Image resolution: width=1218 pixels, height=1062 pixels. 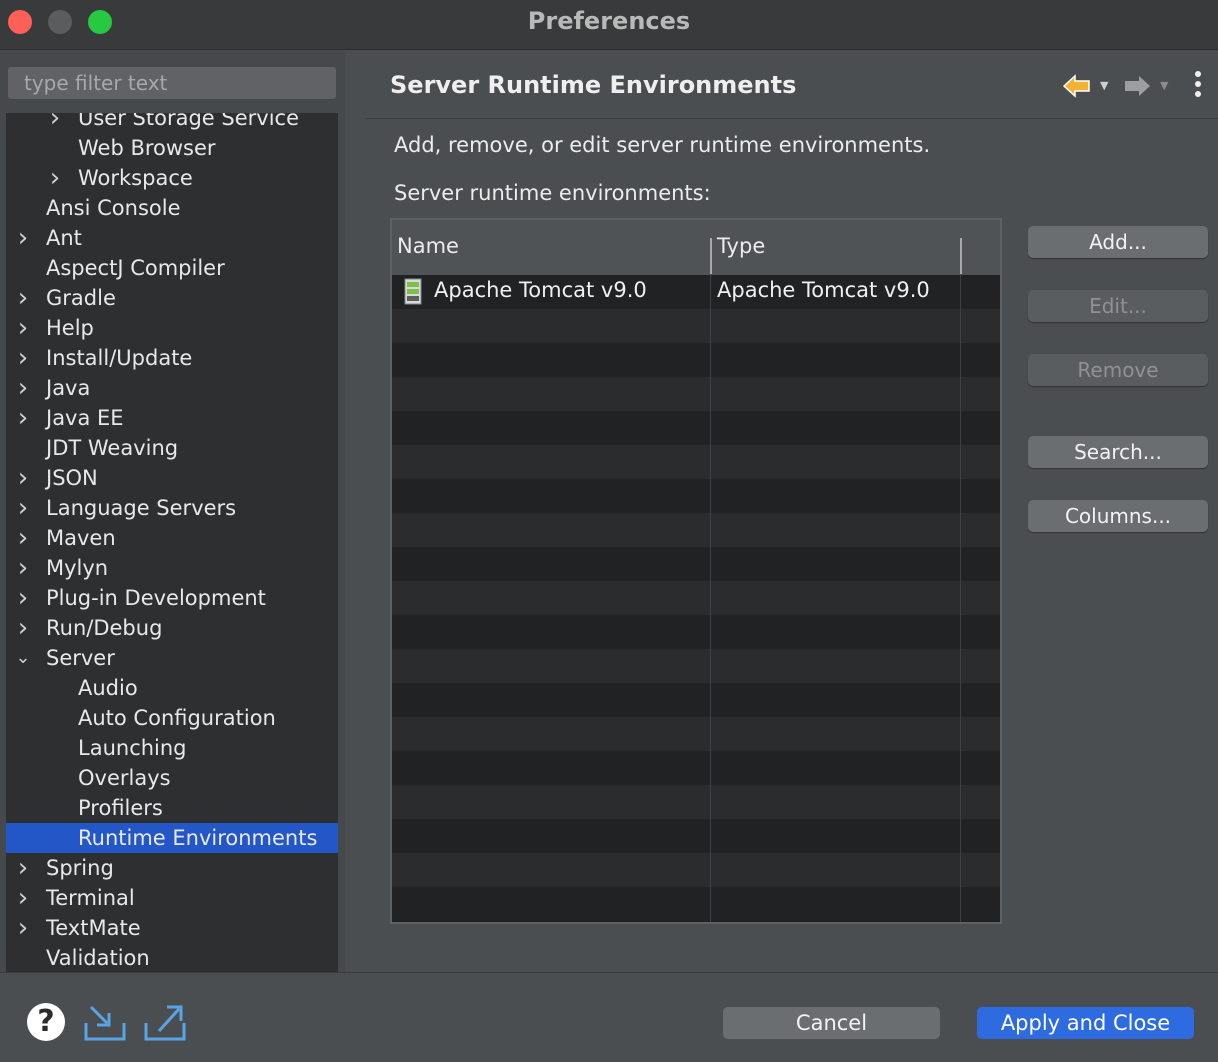 I want to click on apply-and-close-button: Apply and Close, so click(x=1085, y=1023).